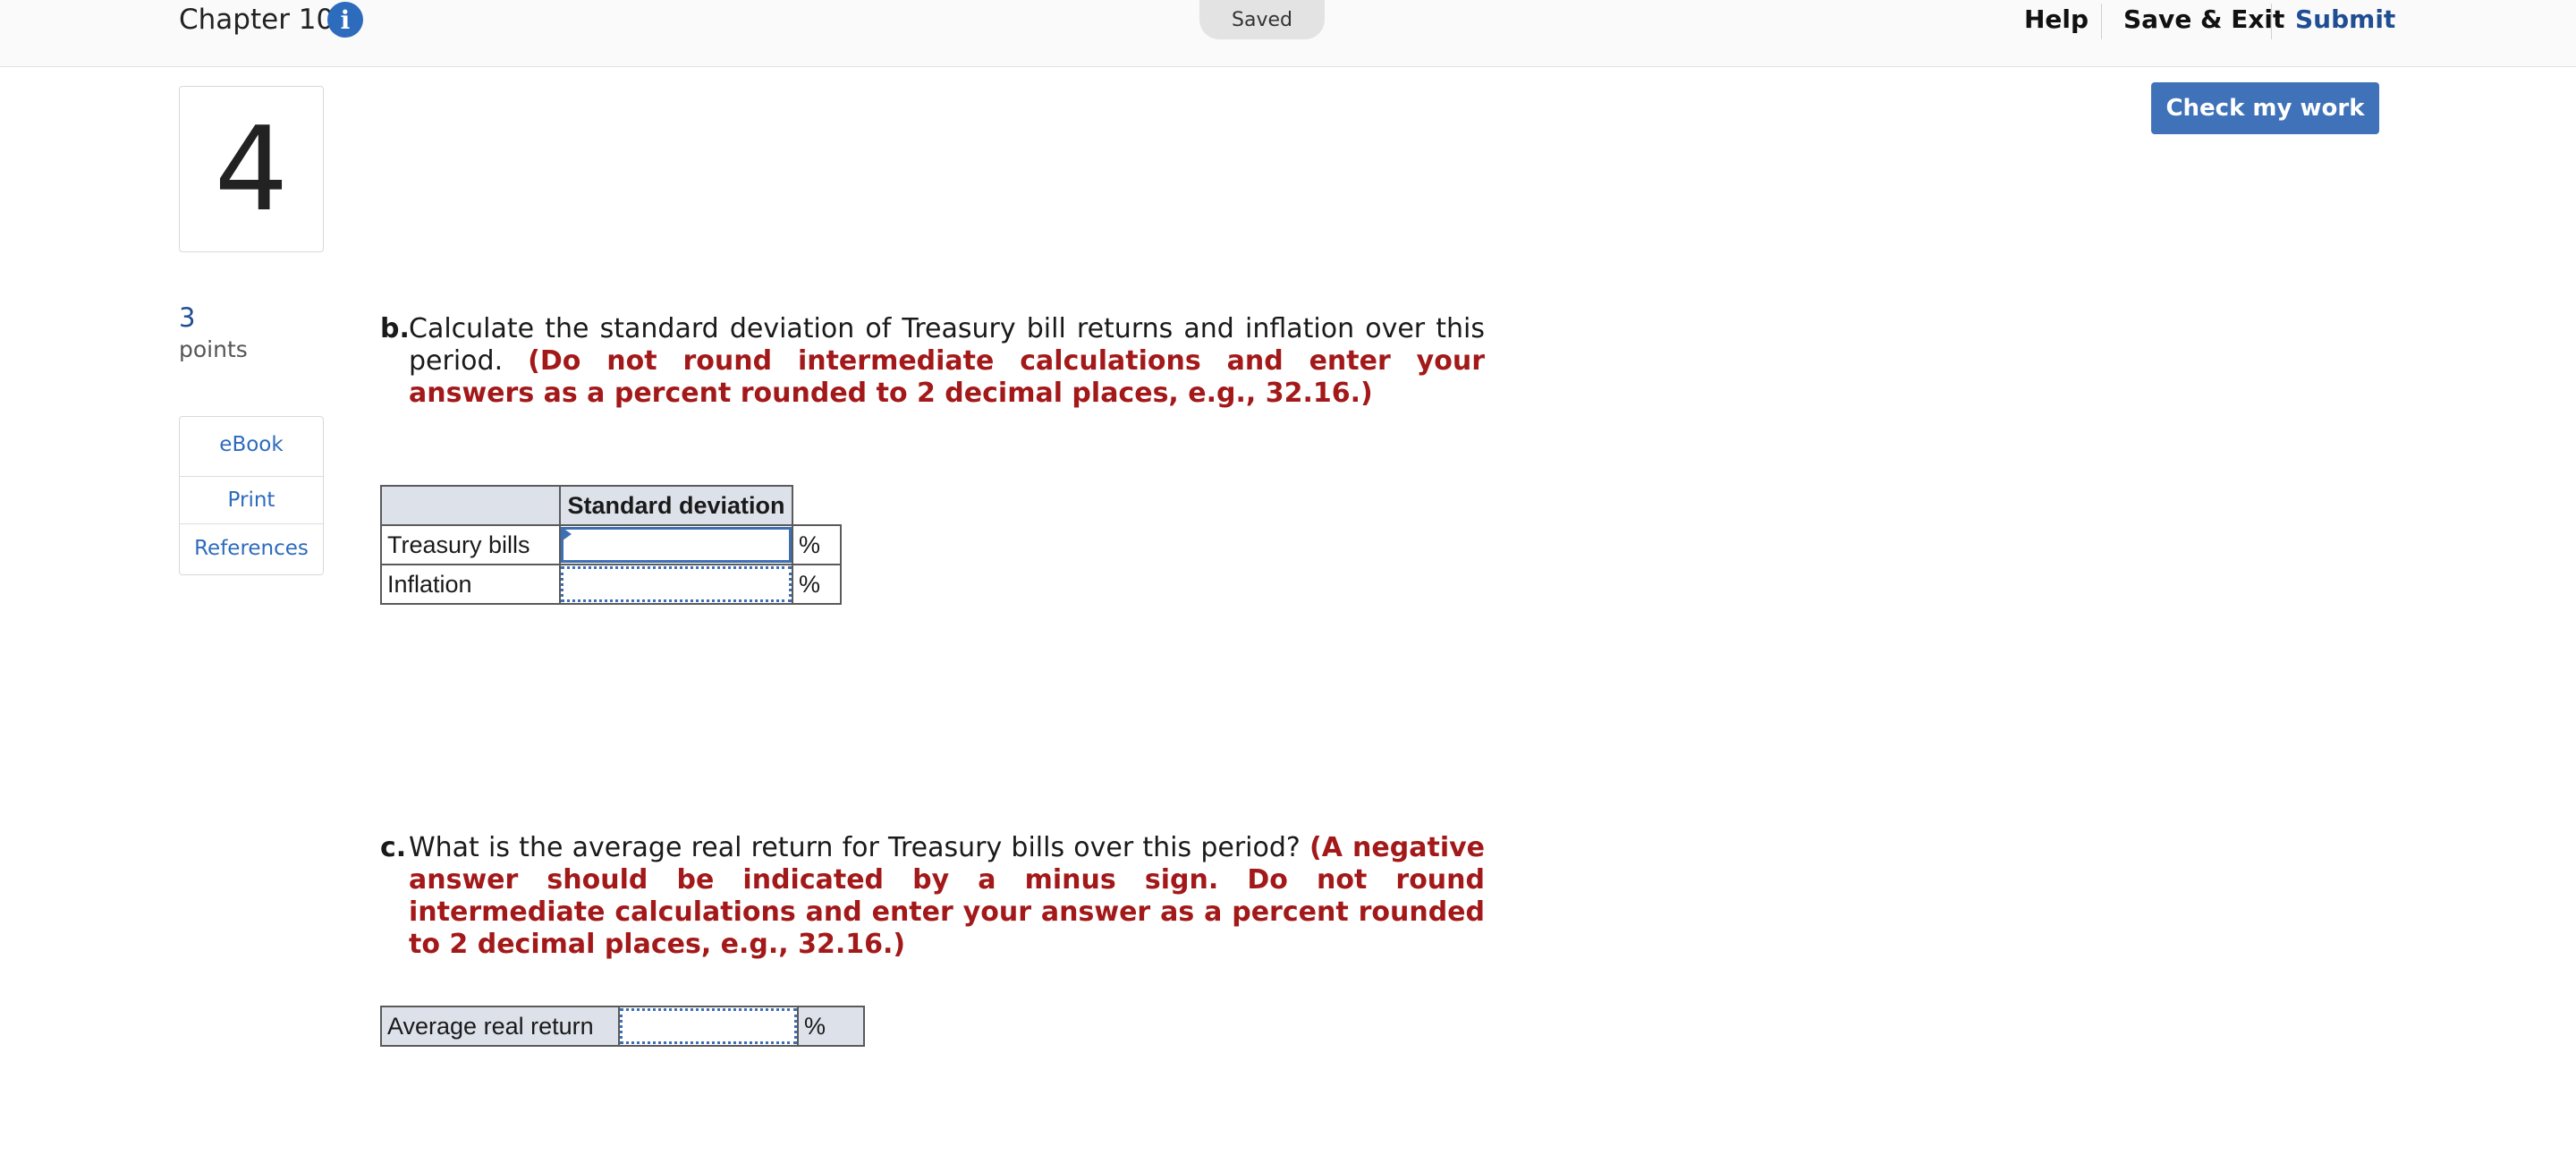  I want to click on help-link: Help, so click(2056, 19).